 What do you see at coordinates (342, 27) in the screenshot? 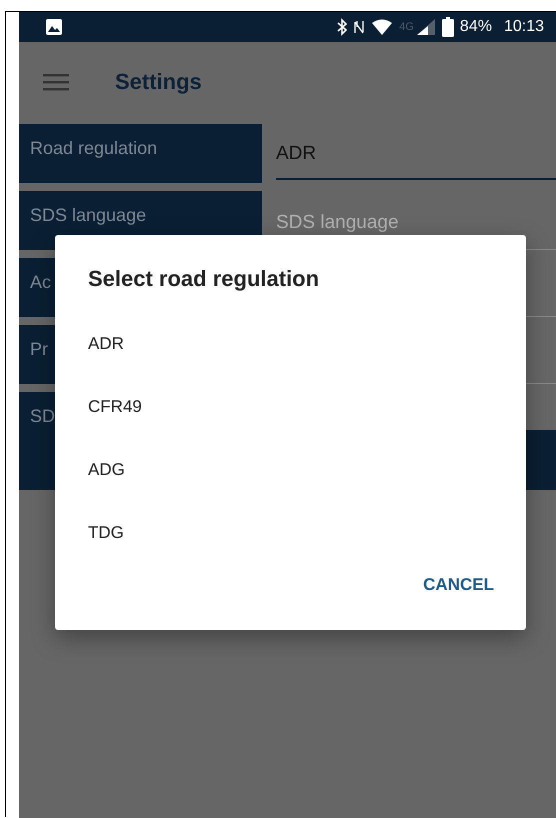
I see `bluetooth-icon` at bounding box center [342, 27].